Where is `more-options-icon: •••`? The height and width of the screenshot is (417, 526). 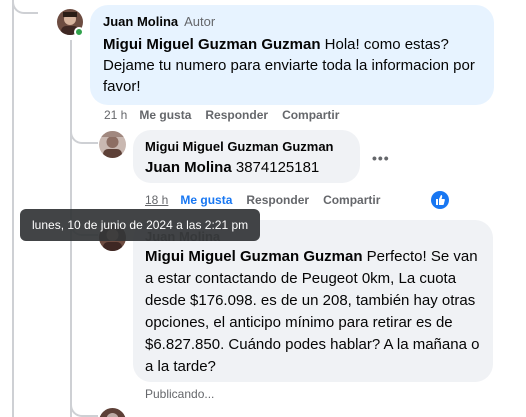
more-options-icon: ••• is located at coordinates (381, 158).